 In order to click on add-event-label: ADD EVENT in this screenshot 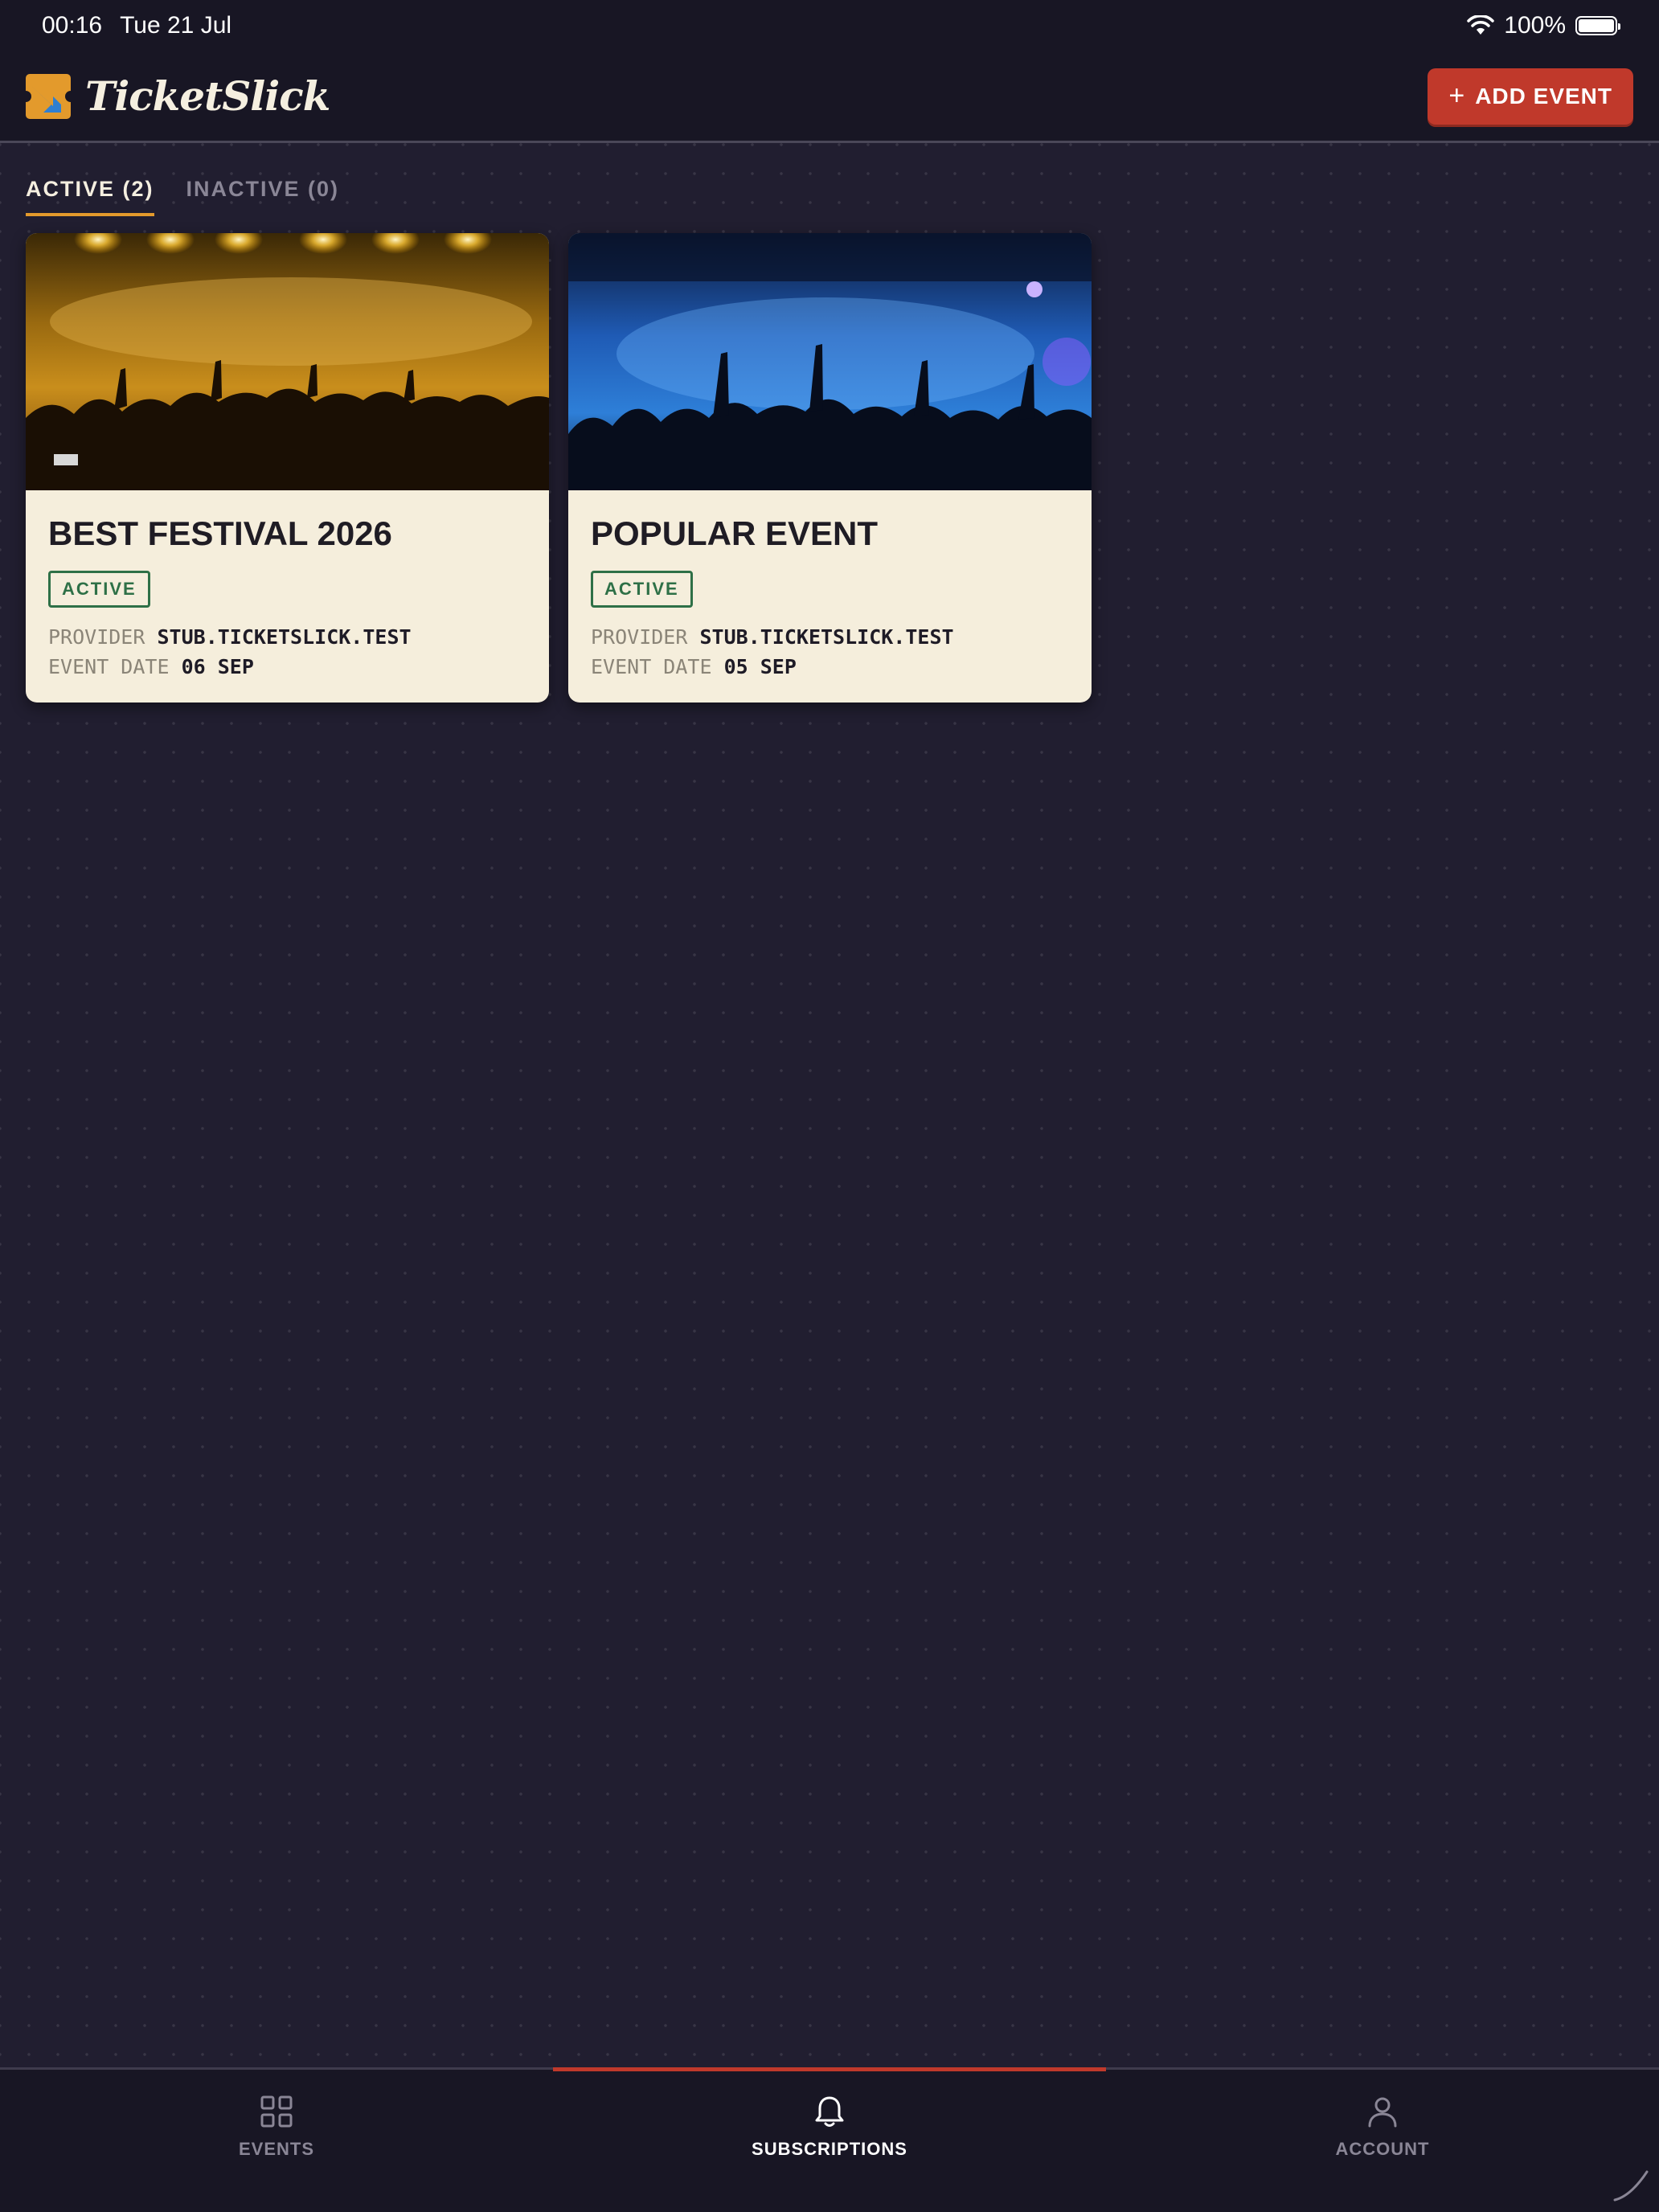, I will do `click(1543, 96)`.